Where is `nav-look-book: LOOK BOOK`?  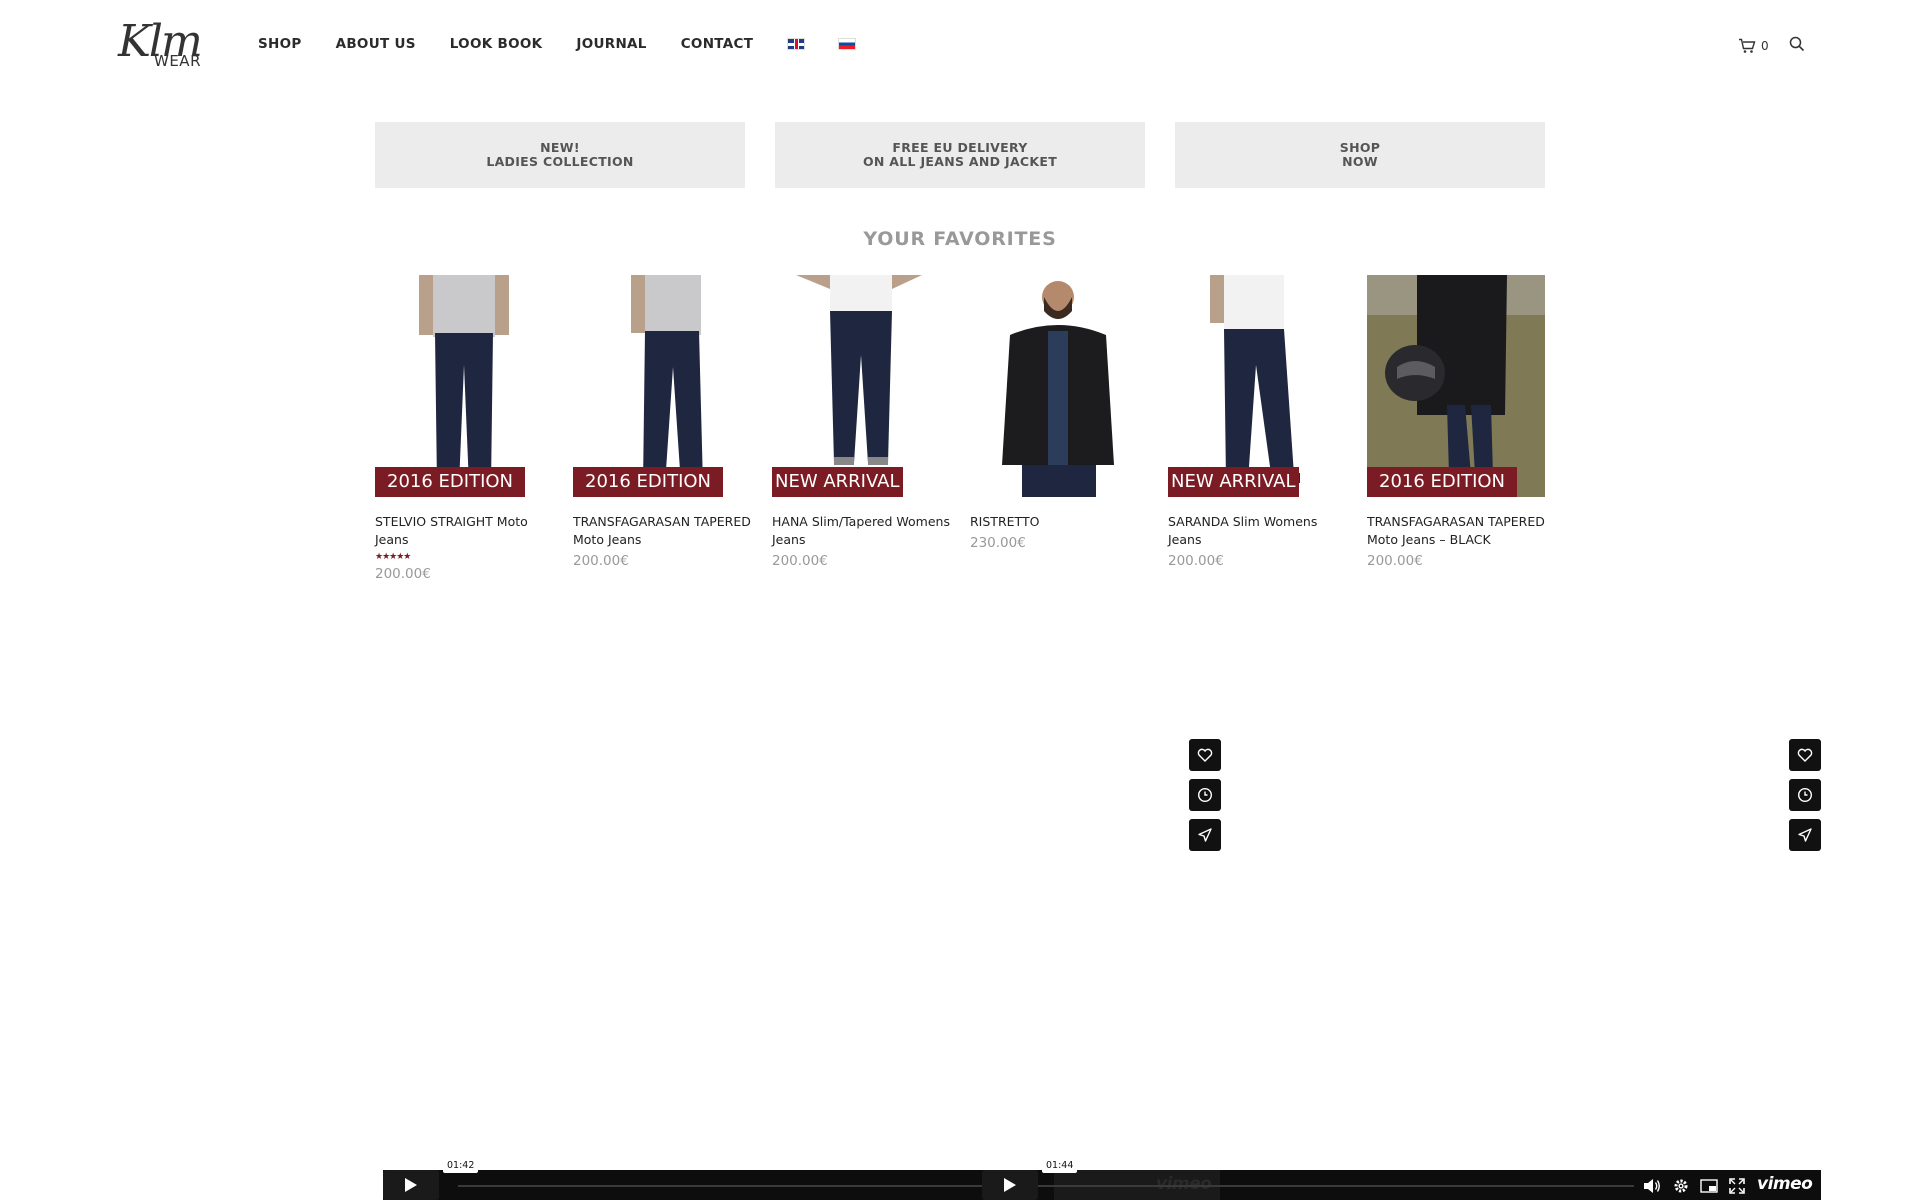
nav-look-book: LOOK BOOK is located at coordinates (496, 44).